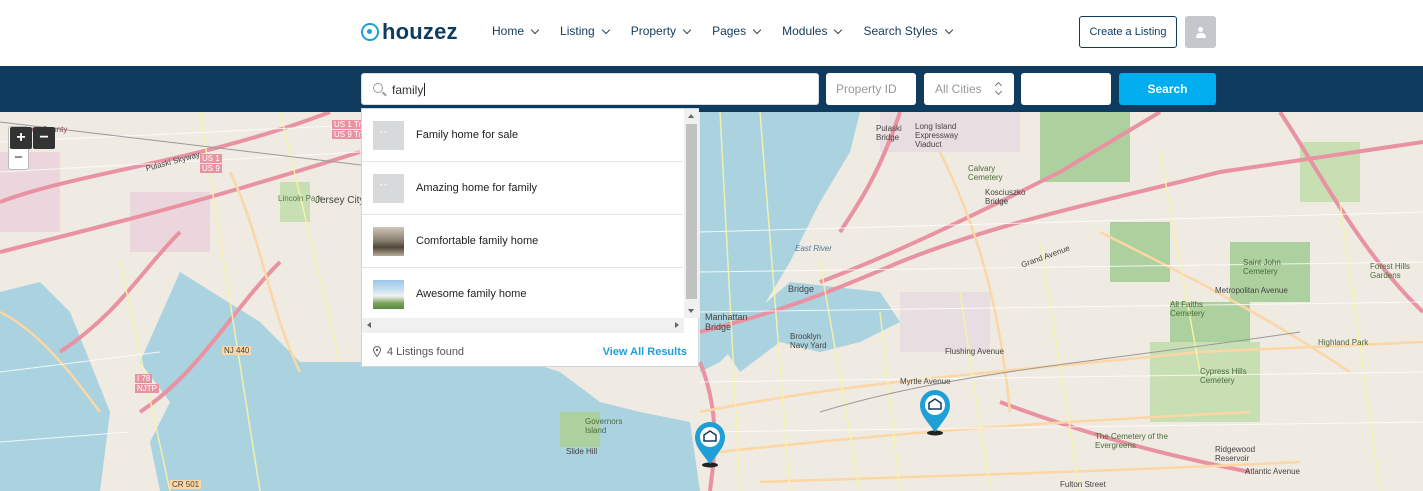 The image size is (1423, 491). I want to click on nav-item-search-styles: Search Styles, so click(908, 31).